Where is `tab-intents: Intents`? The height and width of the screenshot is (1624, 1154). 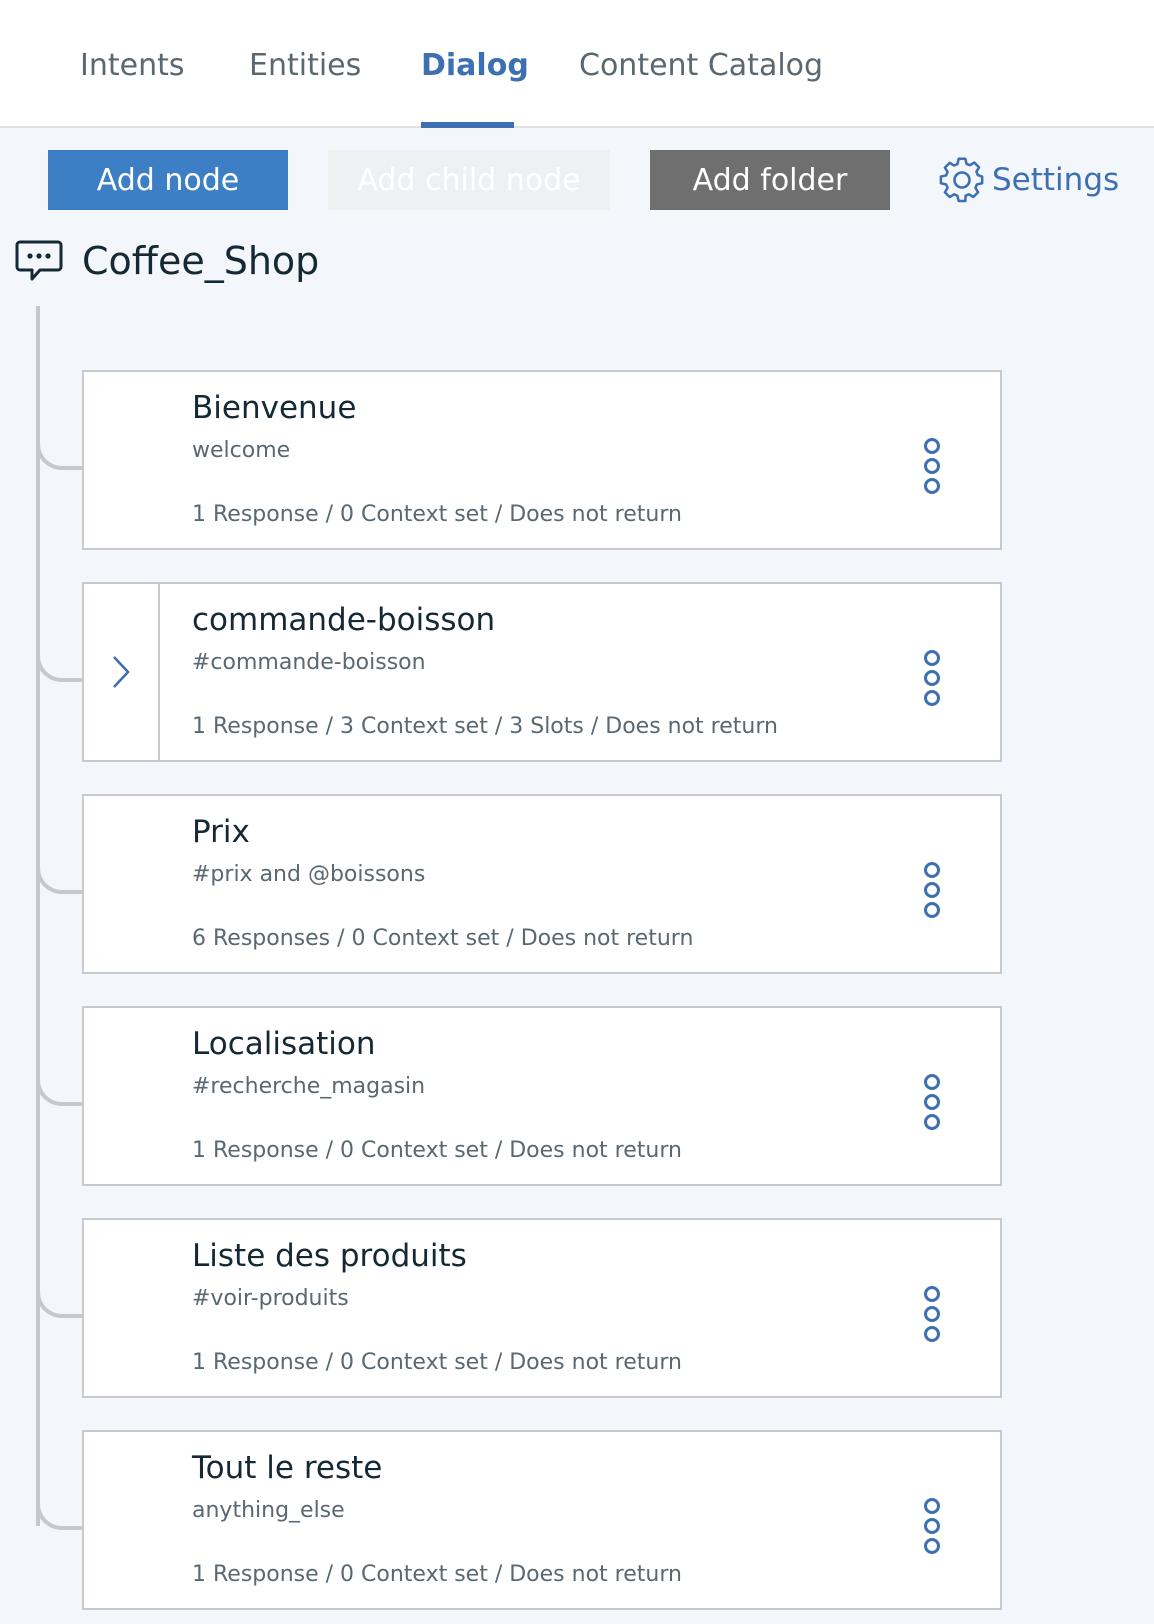
tab-intents: Intents is located at coordinates (132, 66).